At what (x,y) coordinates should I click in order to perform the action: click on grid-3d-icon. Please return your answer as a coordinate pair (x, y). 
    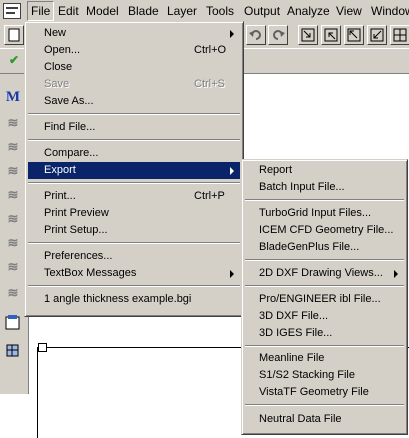
    Looking at the image, I should click on (13, 351).